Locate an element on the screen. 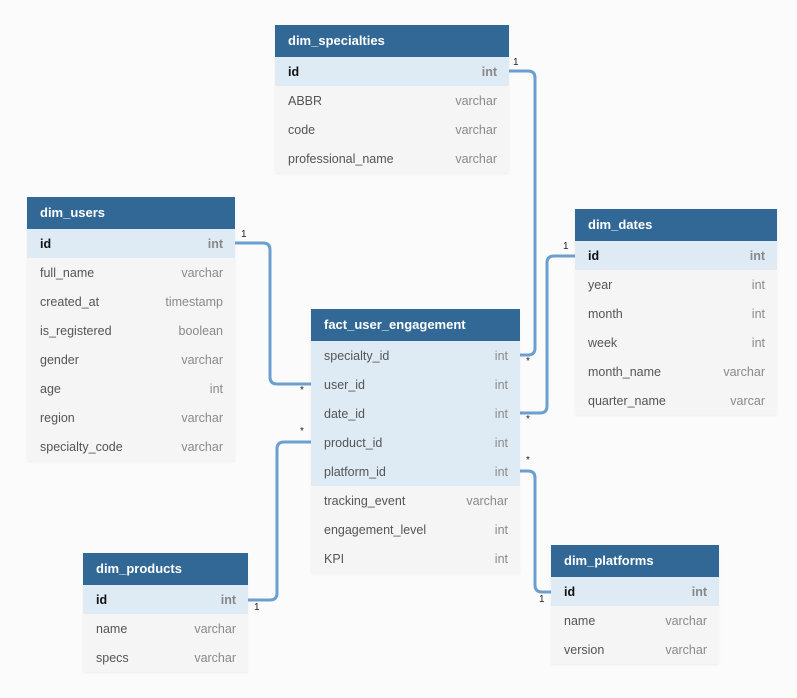  field-row: KPI int is located at coordinates (415, 558).